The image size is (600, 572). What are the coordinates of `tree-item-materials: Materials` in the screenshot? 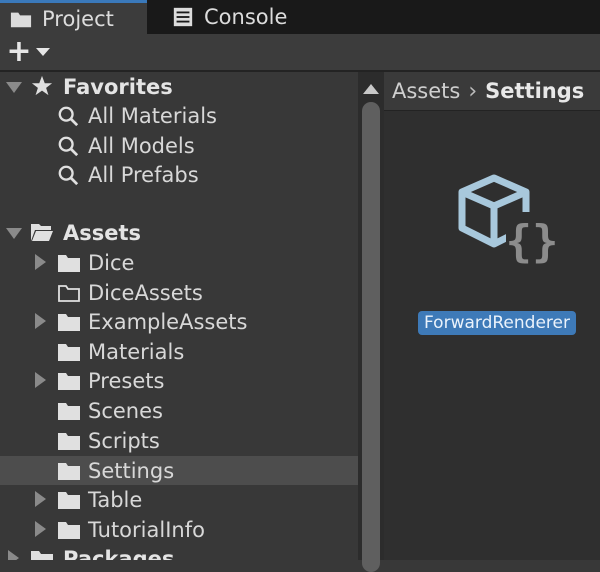 It's located at (179, 351).